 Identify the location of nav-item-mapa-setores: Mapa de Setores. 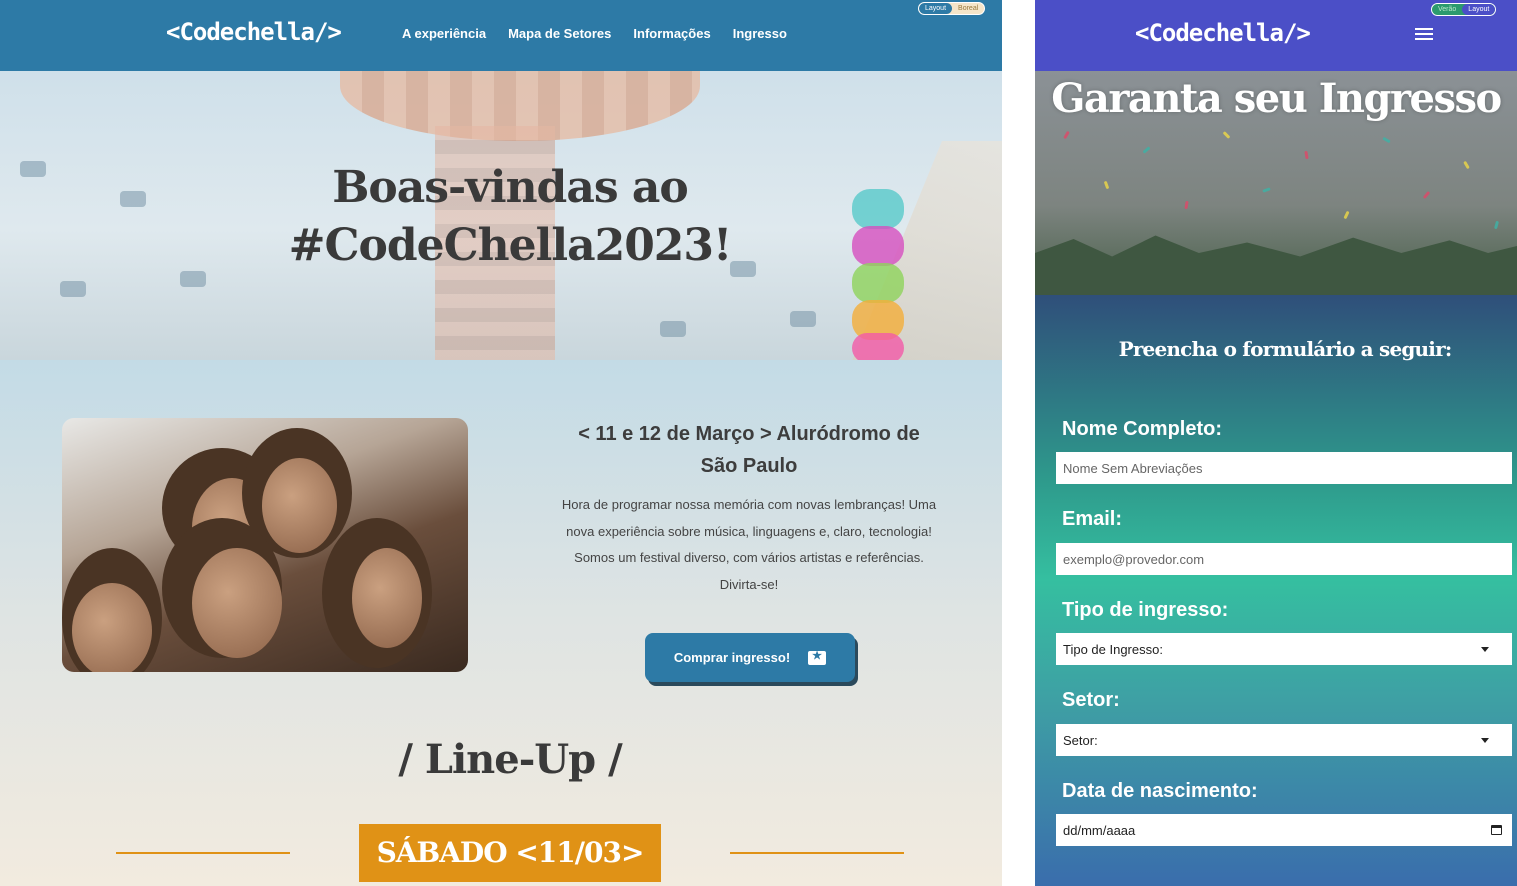
(559, 33).